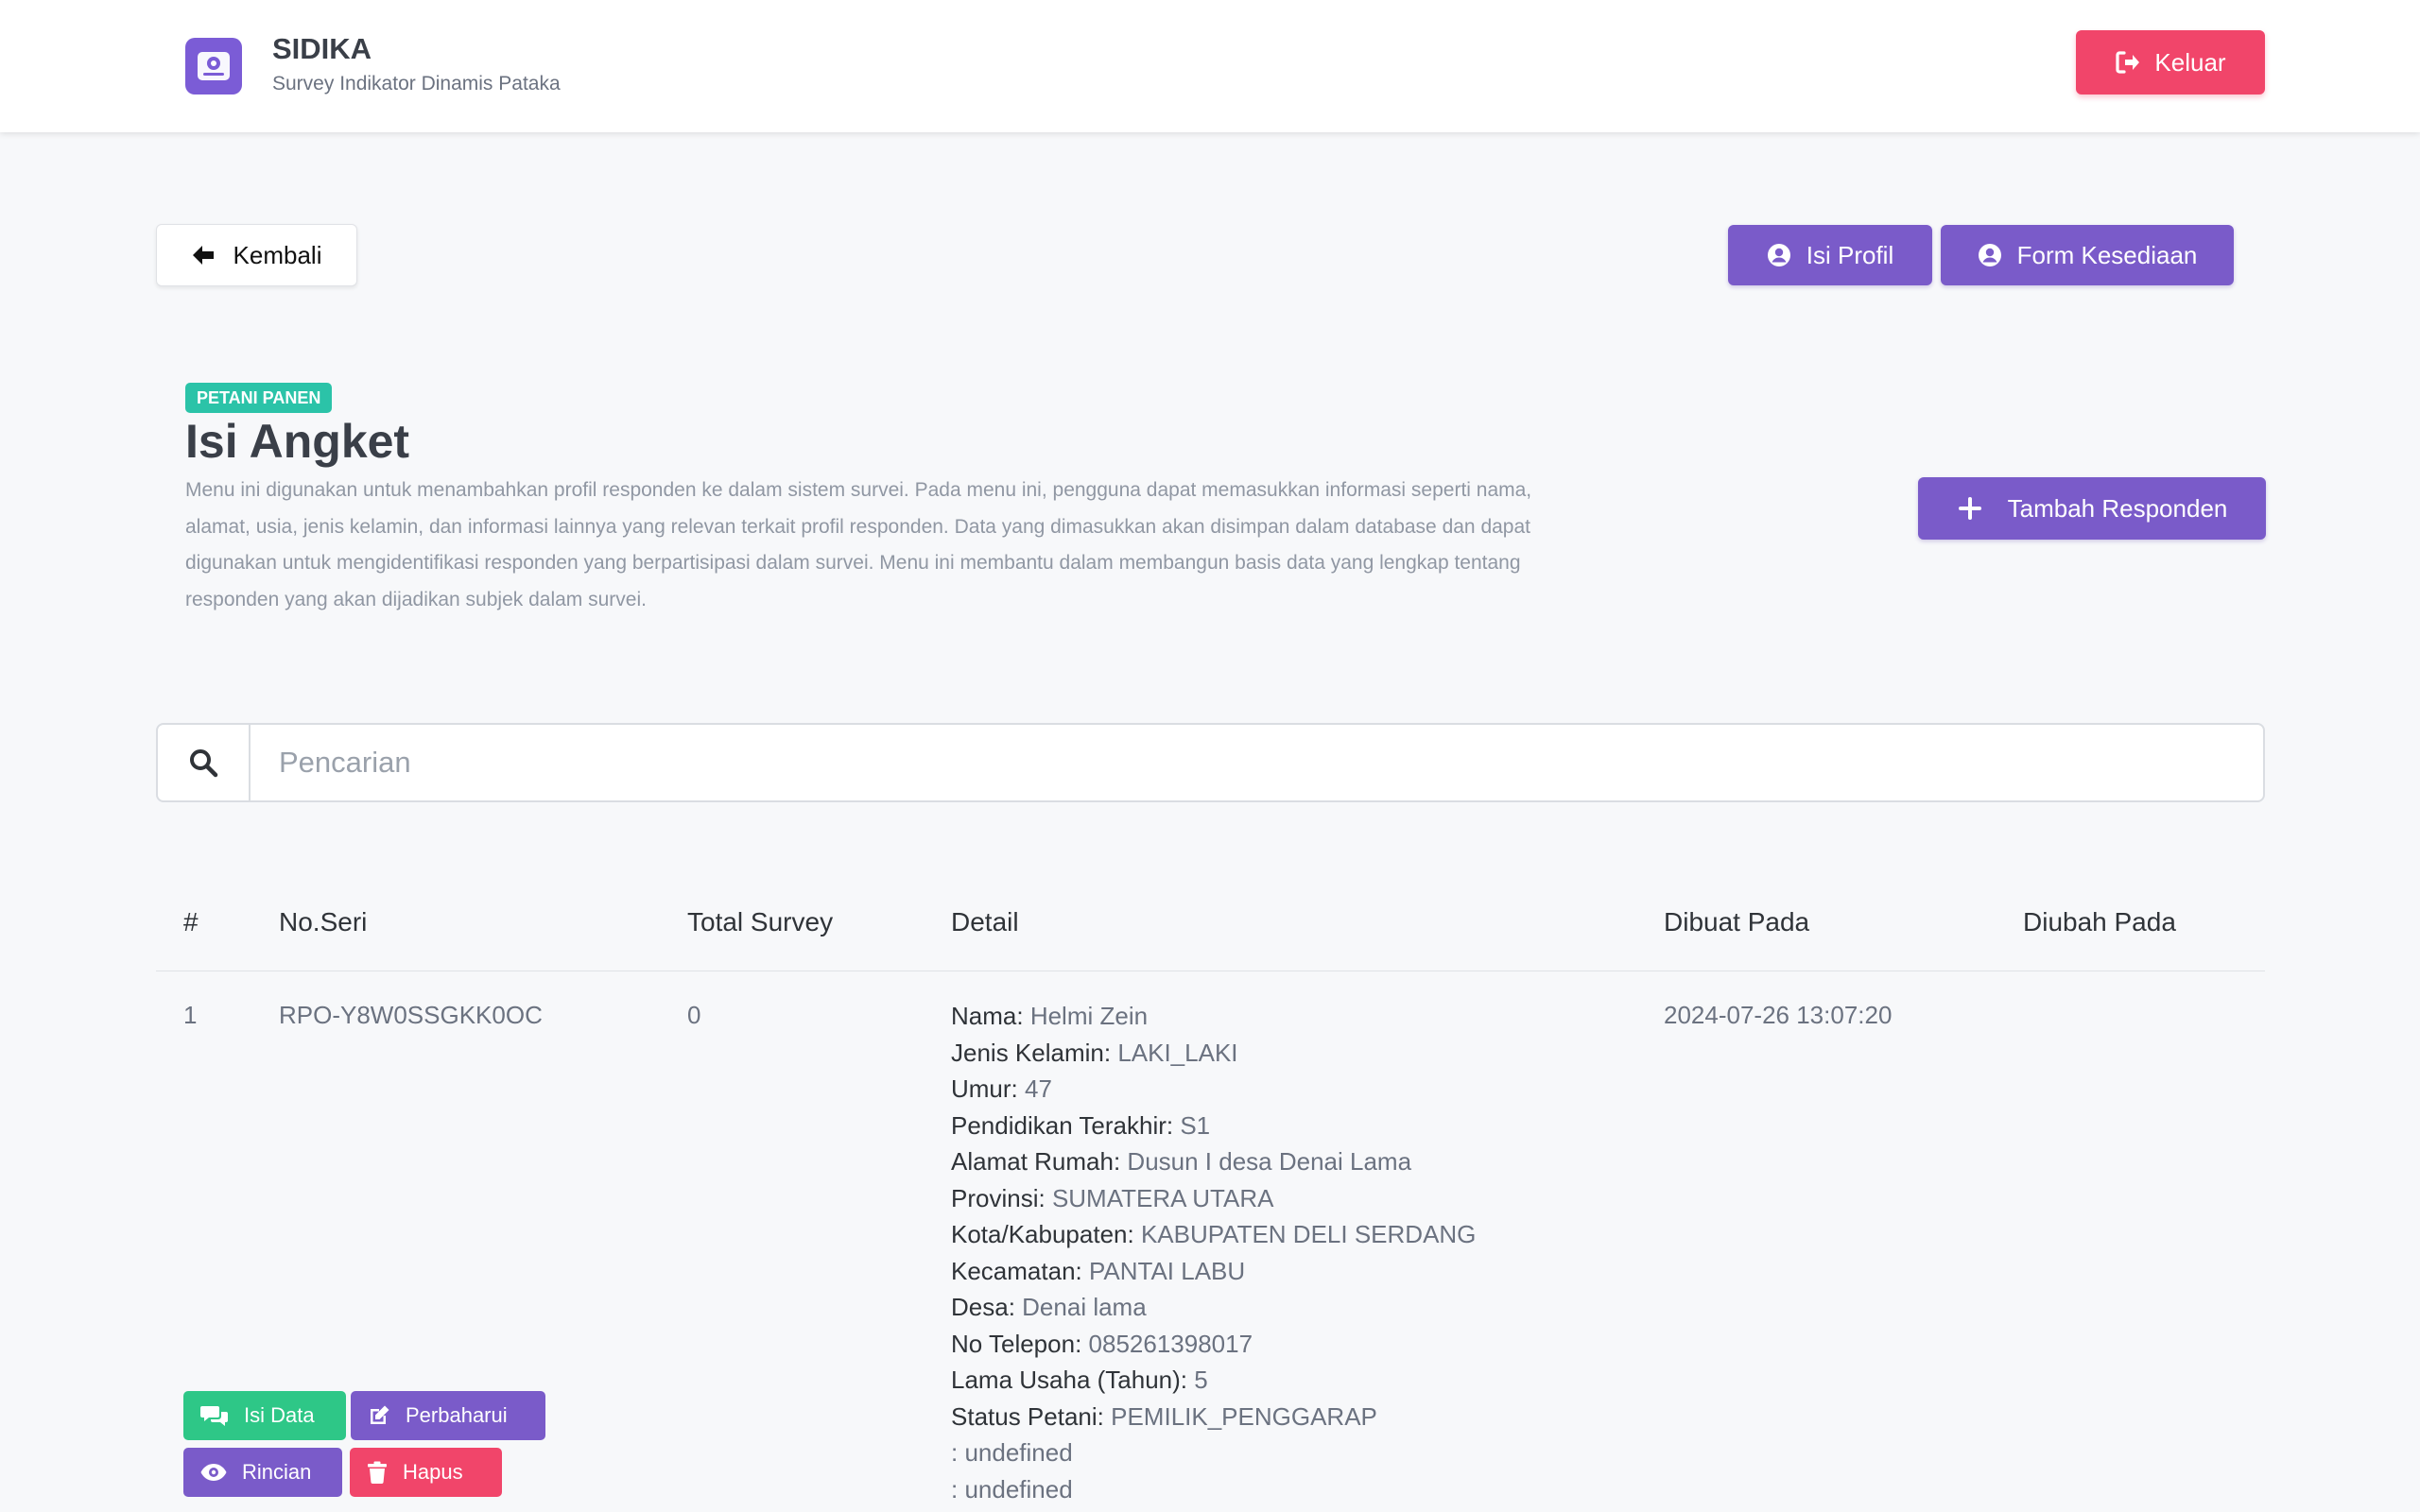 Image resolution: width=2420 pixels, height=1512 pixels. I want to click on row-total-survey: 0, so click(694, 1015).